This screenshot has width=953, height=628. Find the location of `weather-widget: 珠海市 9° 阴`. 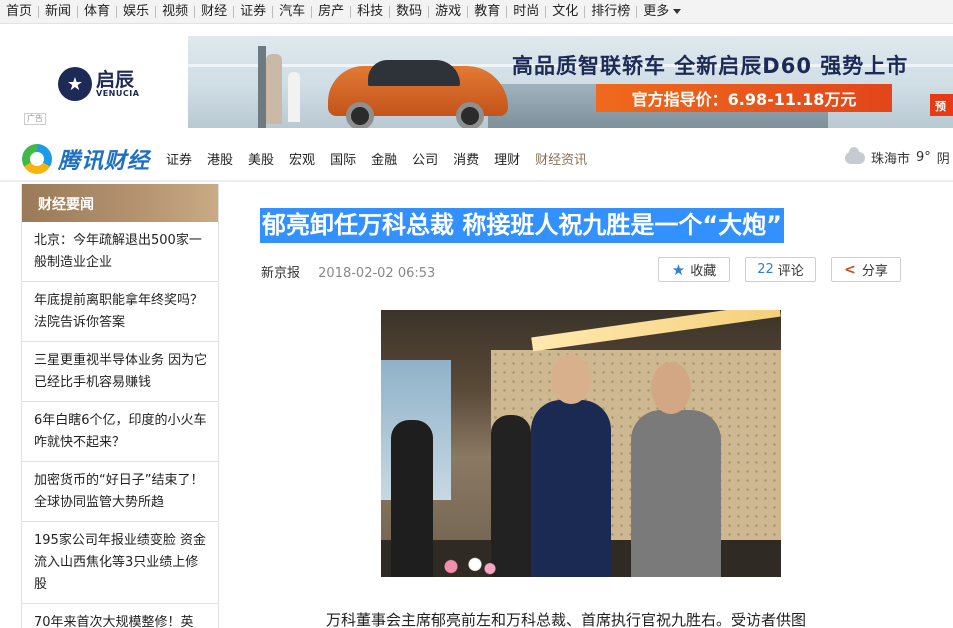

weather-widget: 珠海市 9° 阴 is located at coordinates (897, 156).